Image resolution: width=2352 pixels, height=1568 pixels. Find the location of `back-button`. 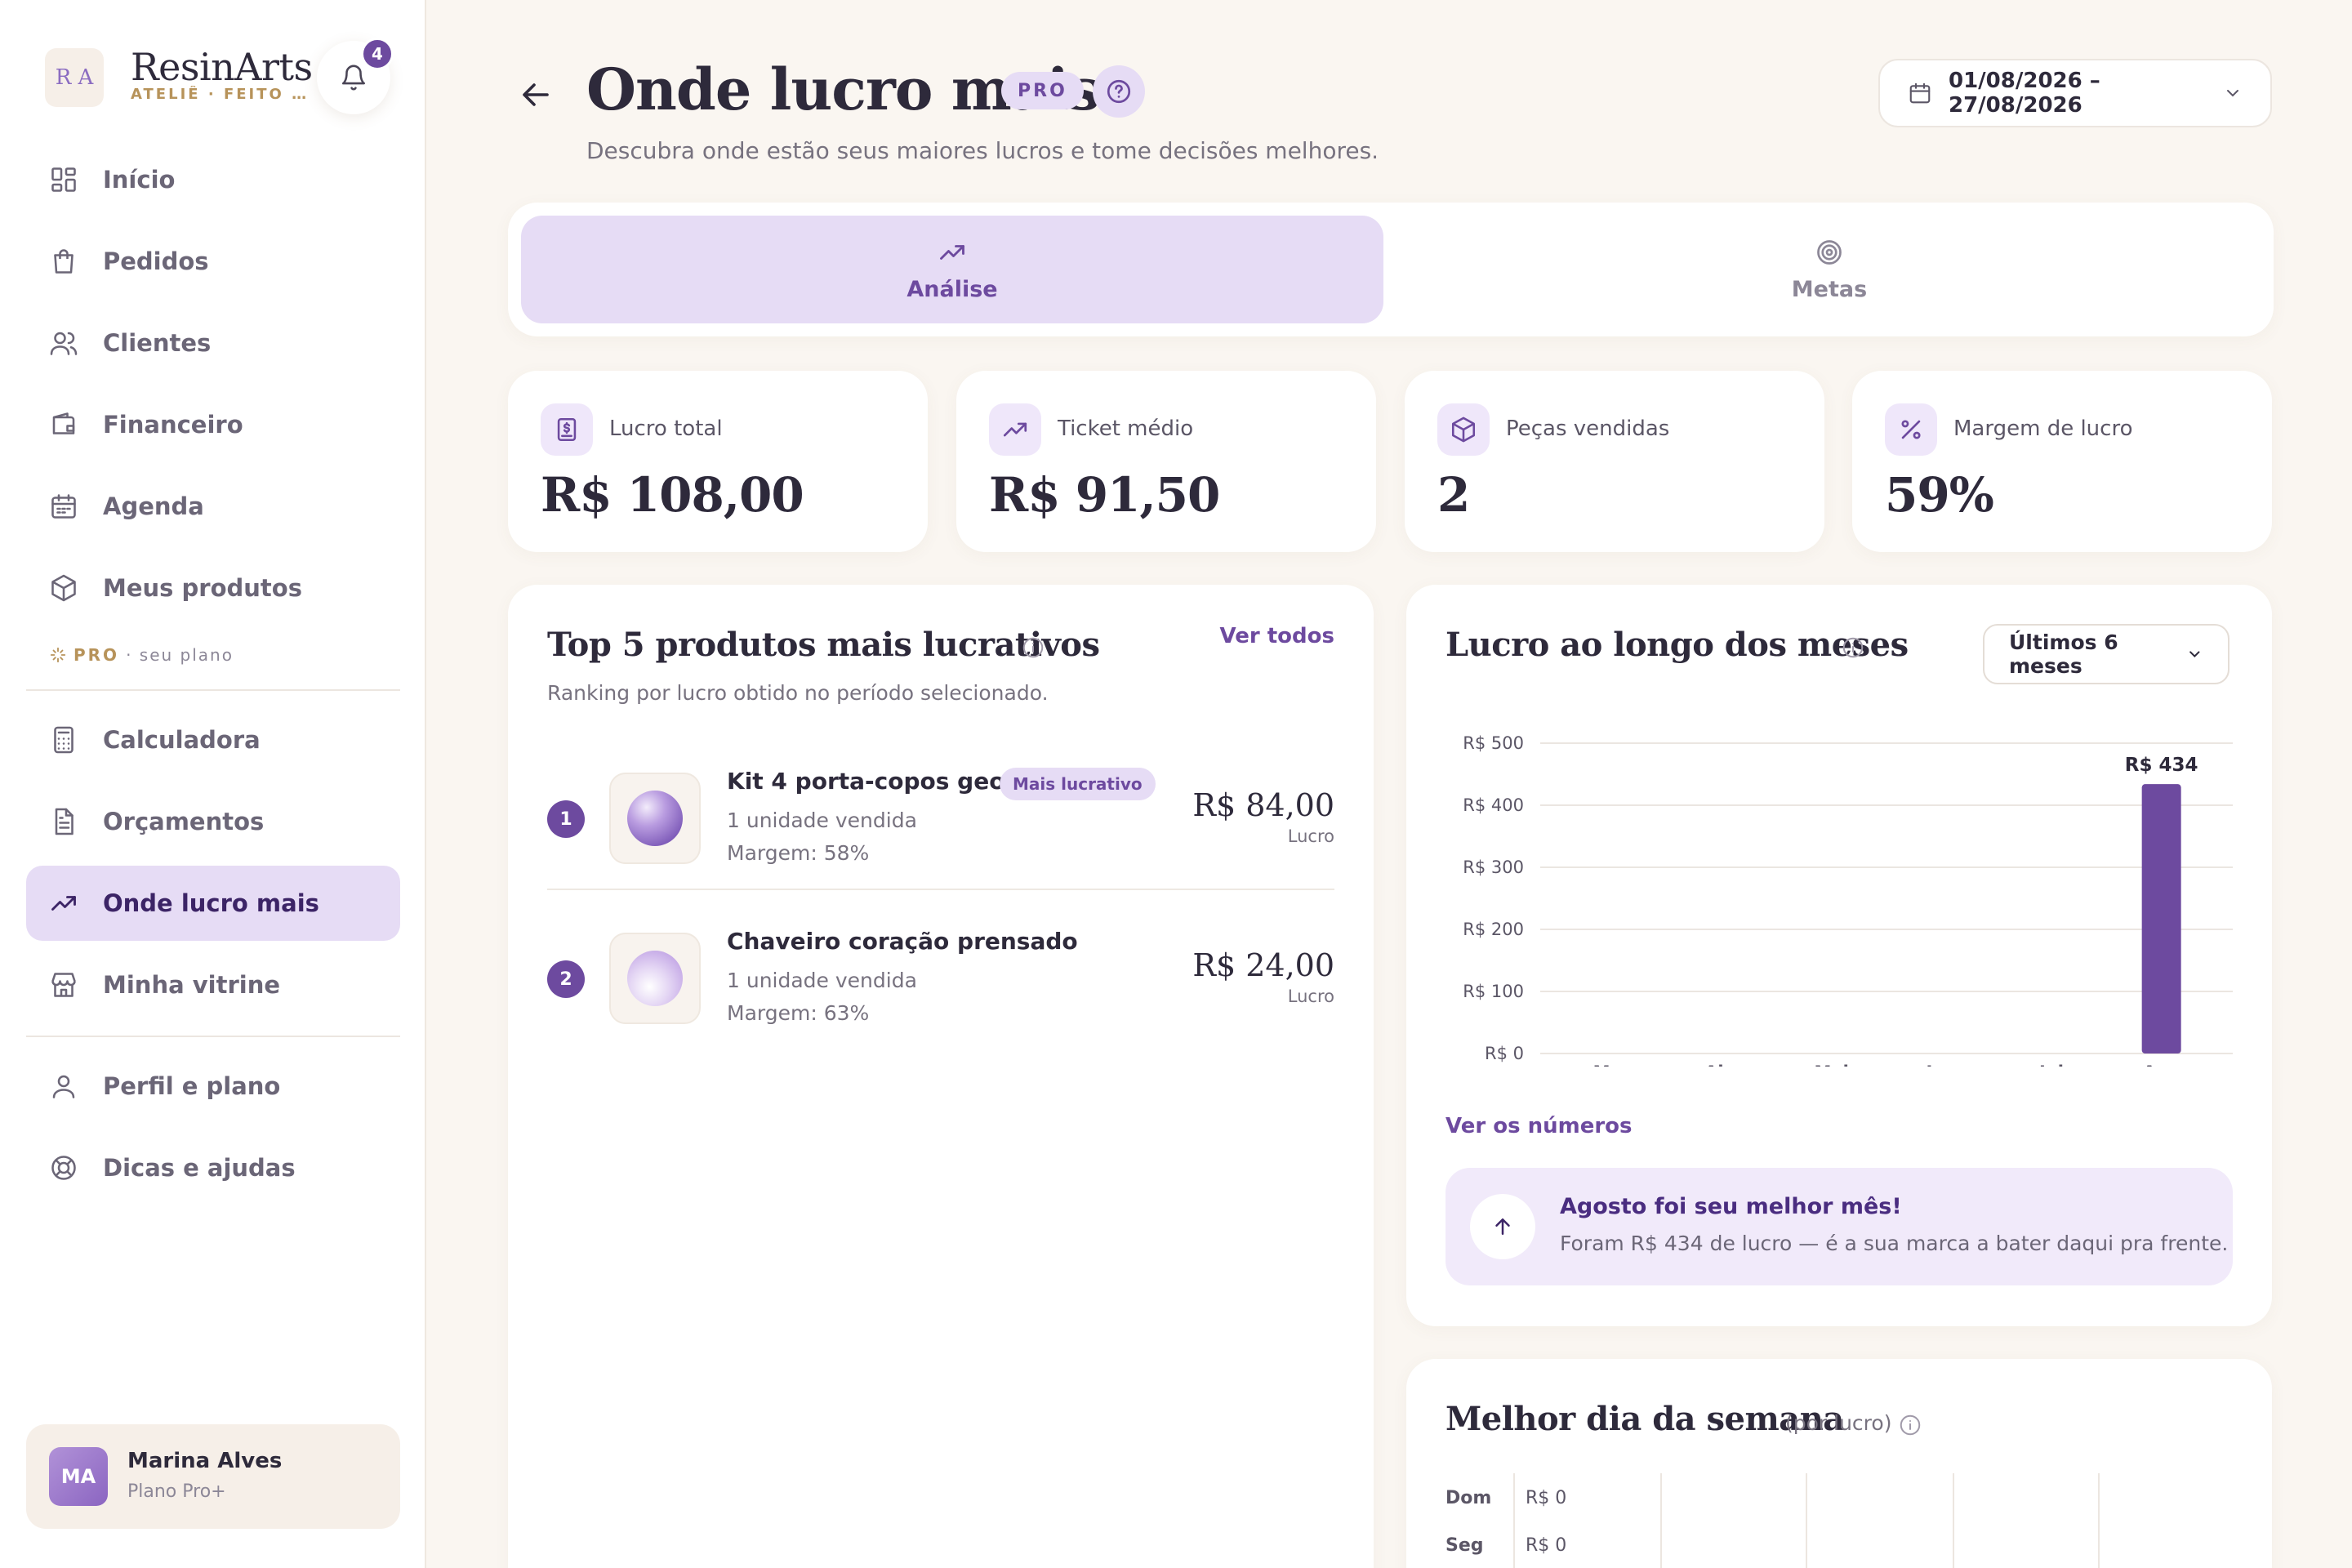

back-button is located at coordinates (535, 94).